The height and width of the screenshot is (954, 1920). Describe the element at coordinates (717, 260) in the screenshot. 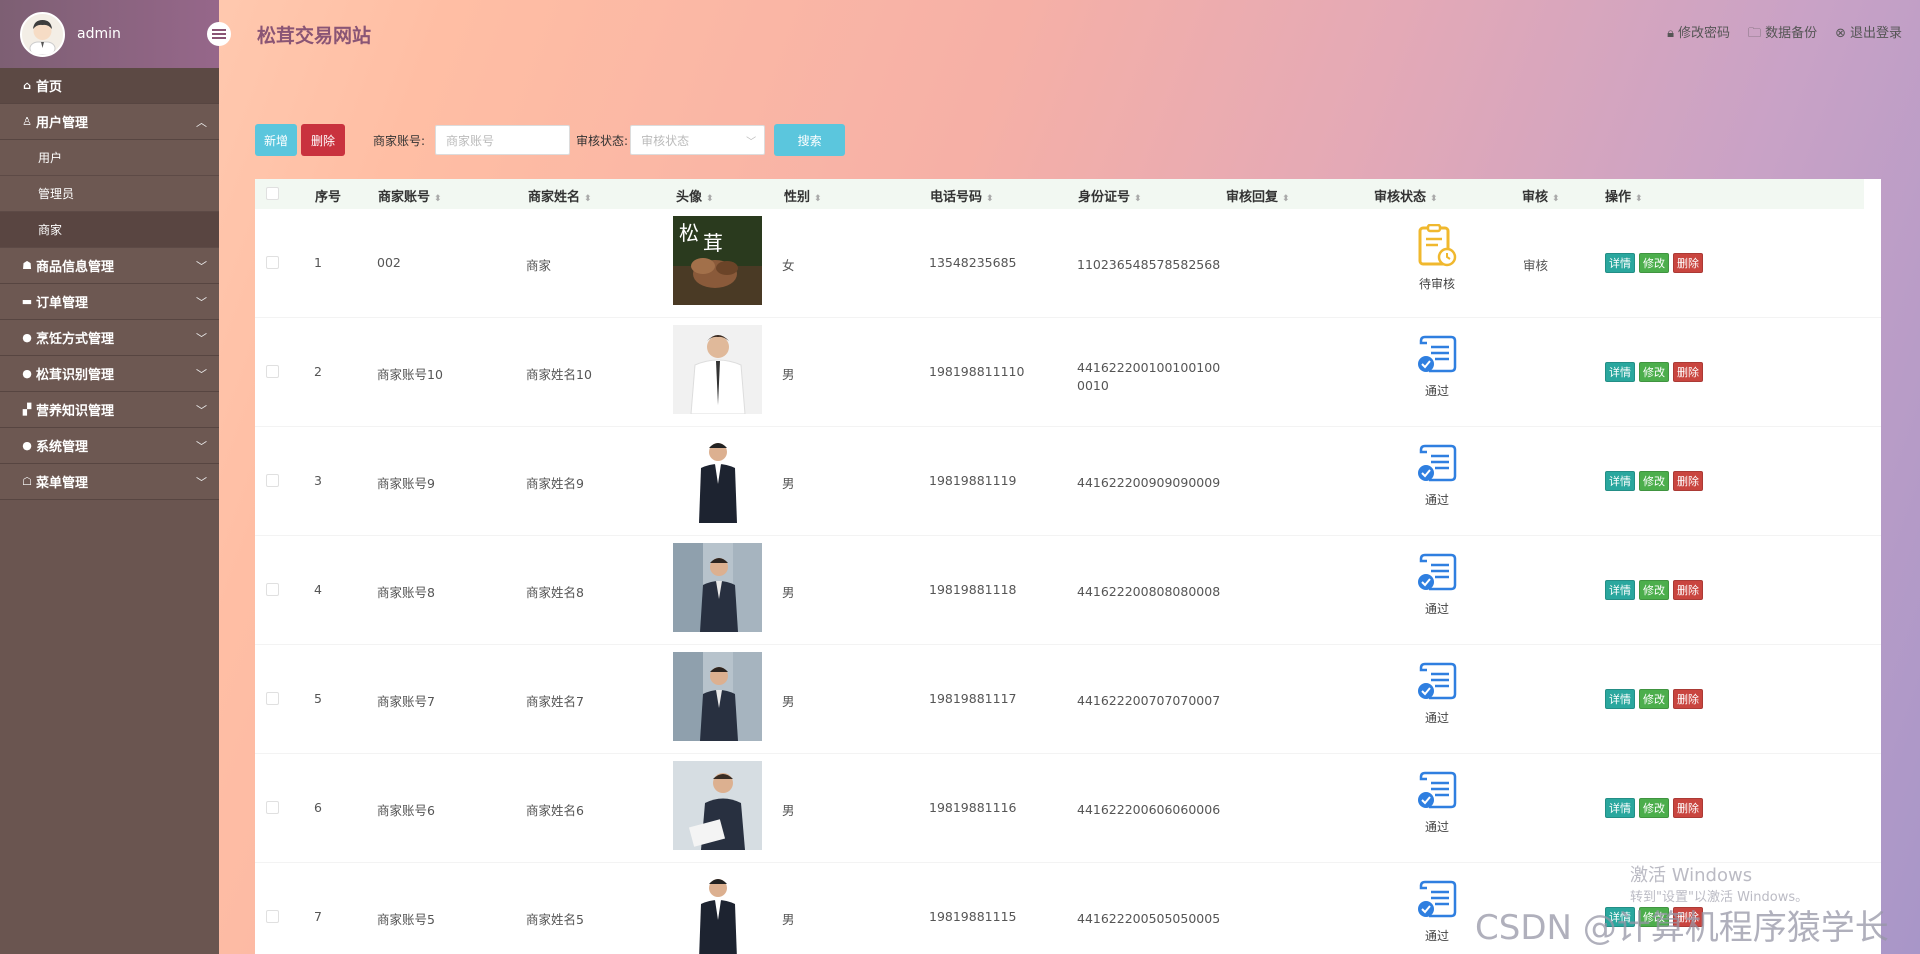

I see `merchant-avatar: 松茸` at that location.